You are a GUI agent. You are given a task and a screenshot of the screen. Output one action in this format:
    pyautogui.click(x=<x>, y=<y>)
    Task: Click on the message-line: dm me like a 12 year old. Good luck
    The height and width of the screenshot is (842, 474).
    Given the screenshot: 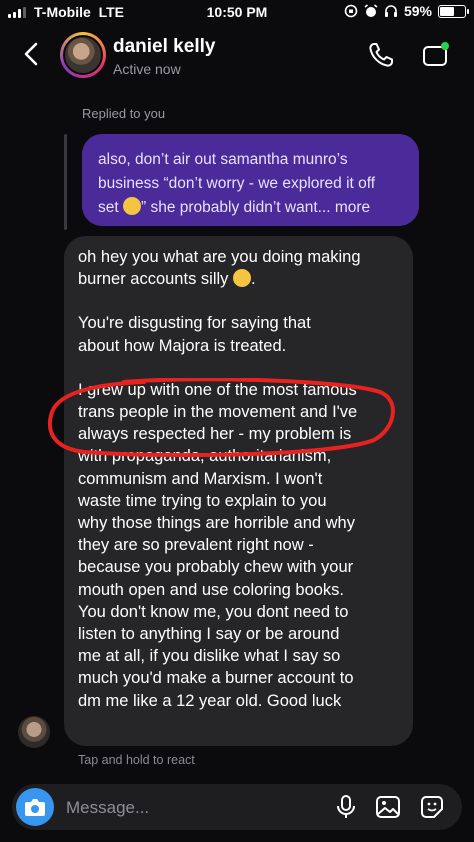 What is the action you would take?
    pyautogui.click(x=210, y=700)
    